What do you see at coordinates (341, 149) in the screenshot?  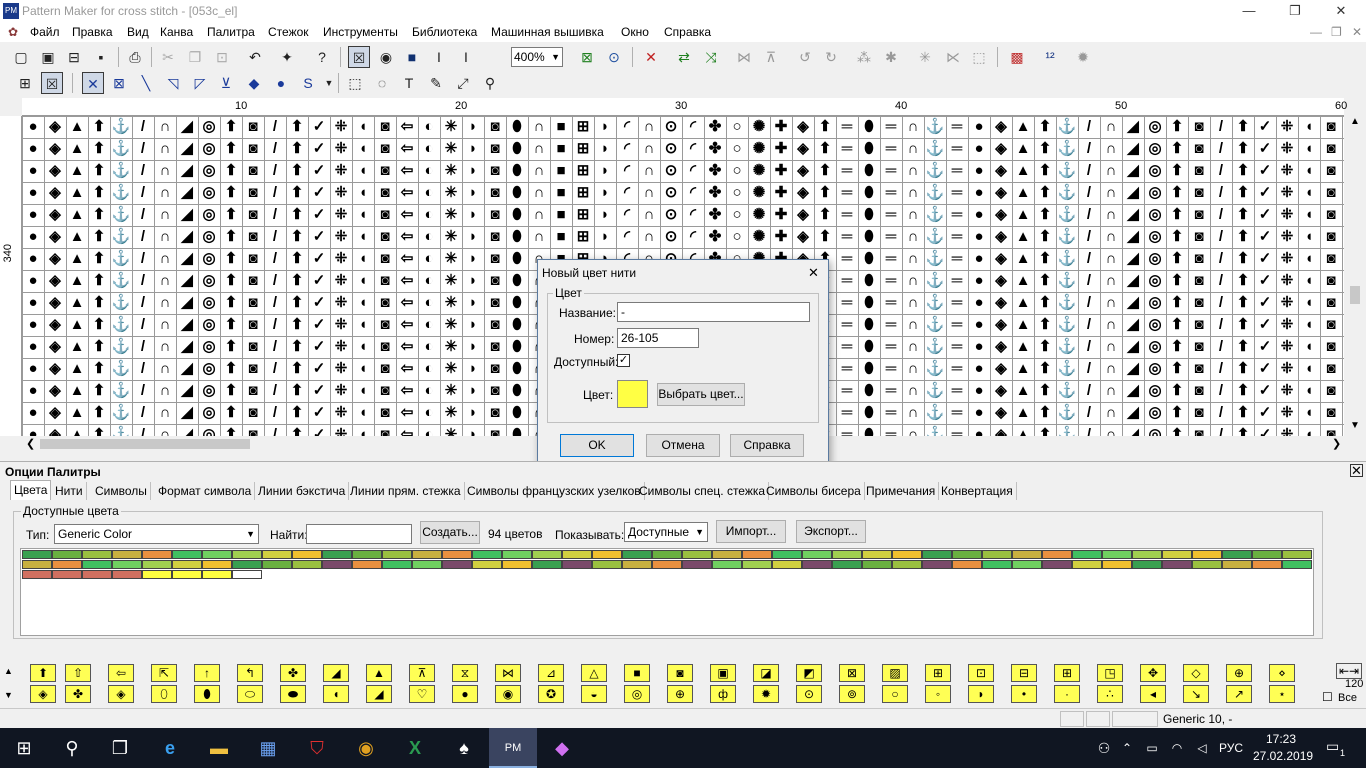 I see `grid-cell: ⁜` at bounding box center [341, 149].